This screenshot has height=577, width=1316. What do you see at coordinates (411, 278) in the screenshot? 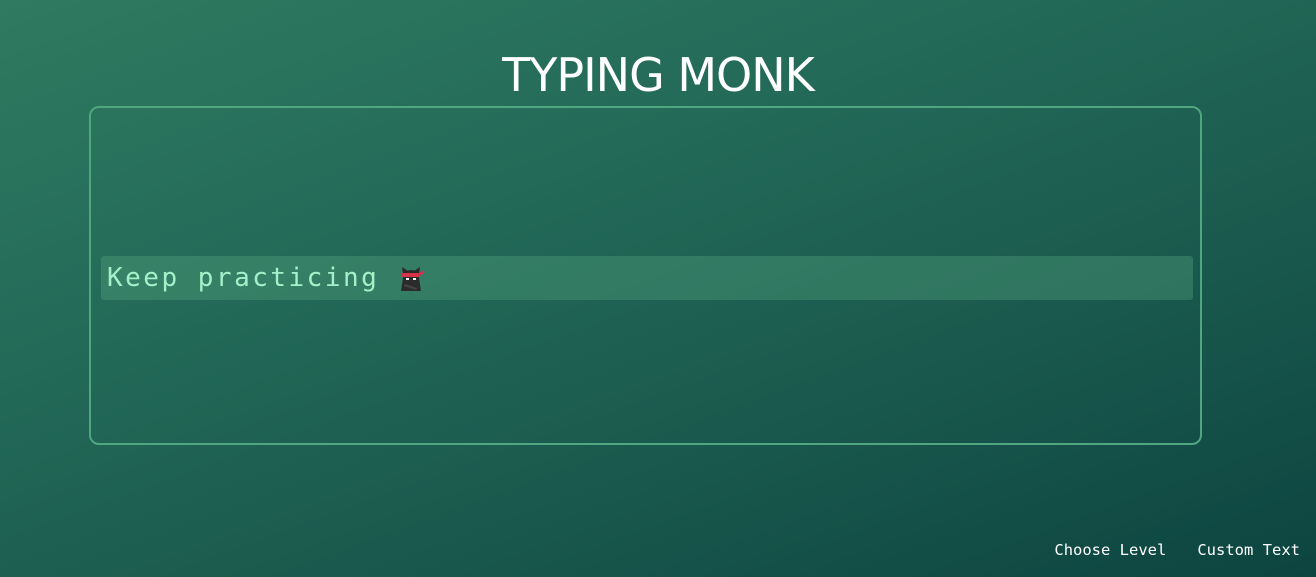
I see `ninja-icon` at bounding box center [411, 278].